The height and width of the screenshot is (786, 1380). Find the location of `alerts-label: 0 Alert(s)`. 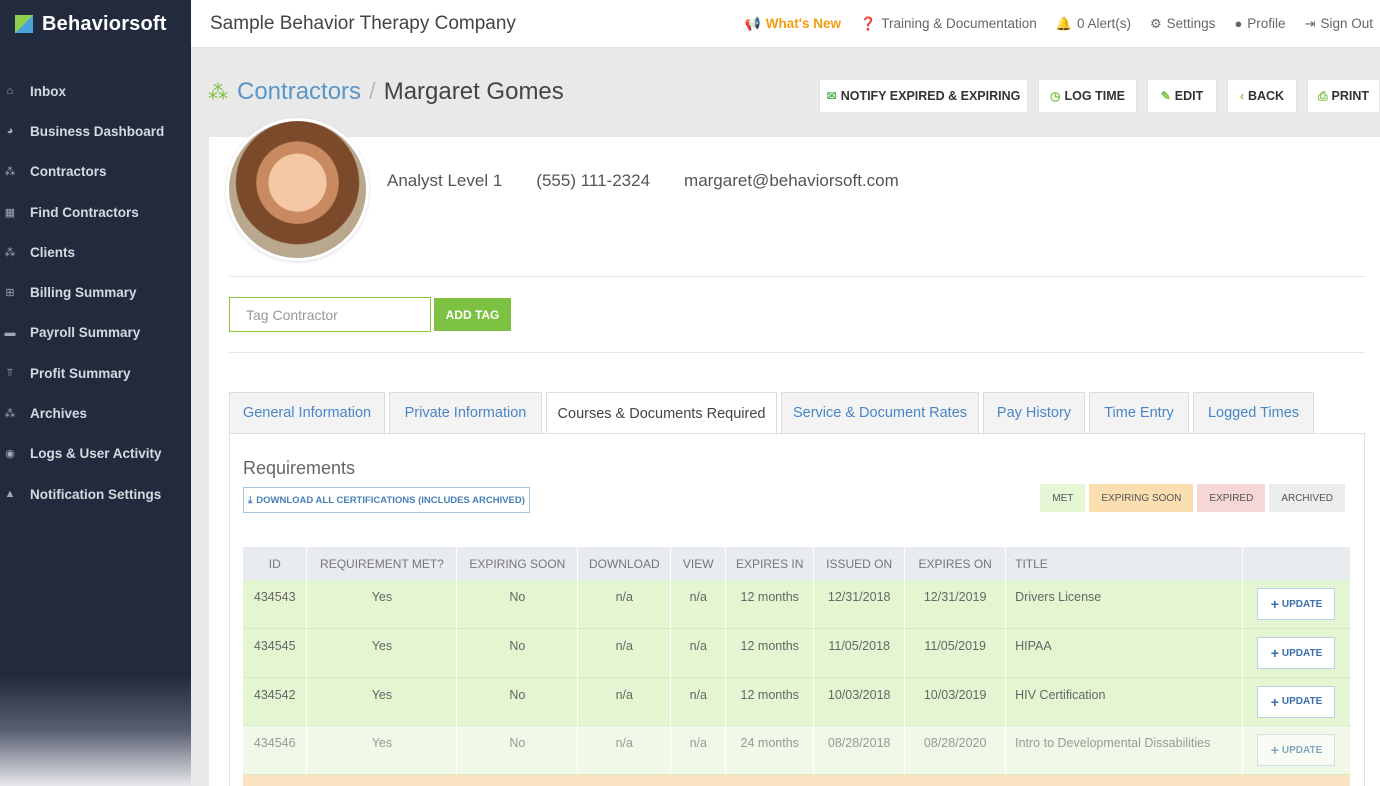

alerts-label: 0 Alert(s) is located at coordinates (1103, 23).